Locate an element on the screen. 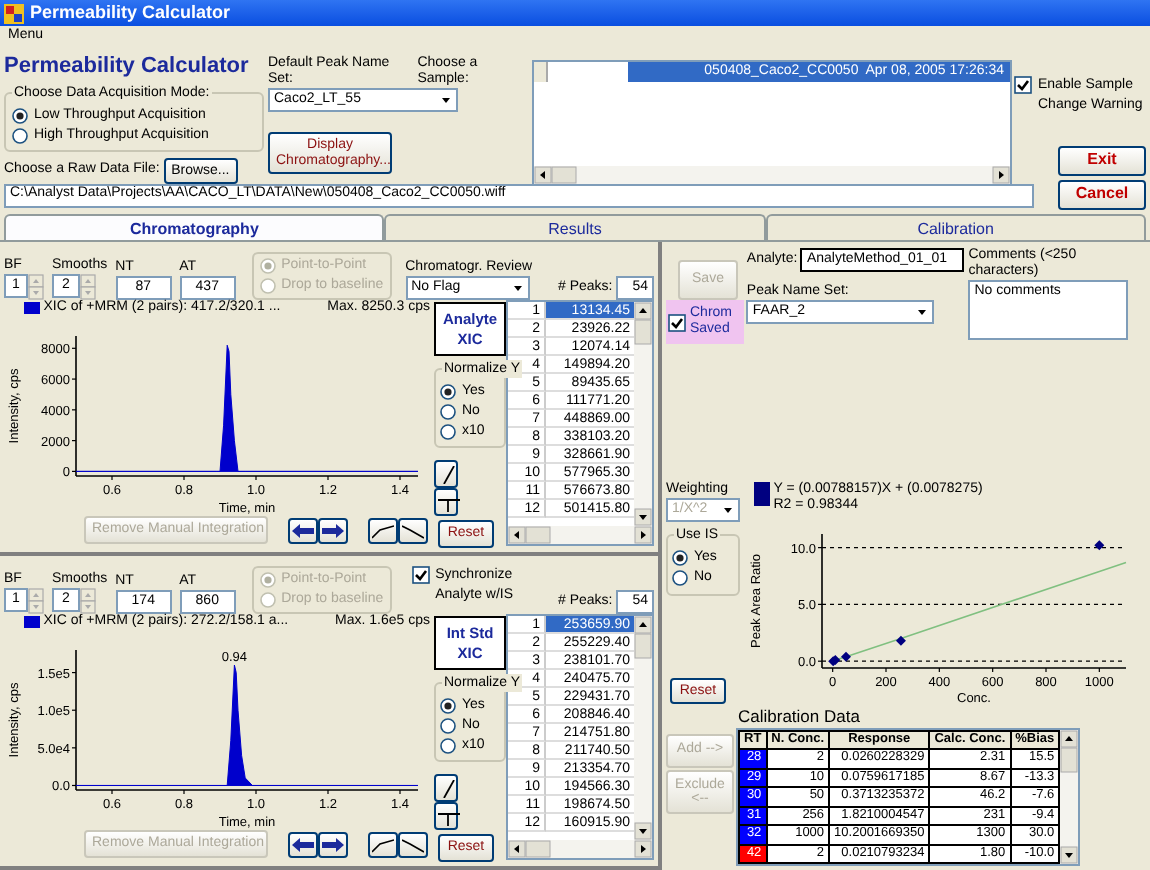  app-icon is located at coordinates (14, 13).